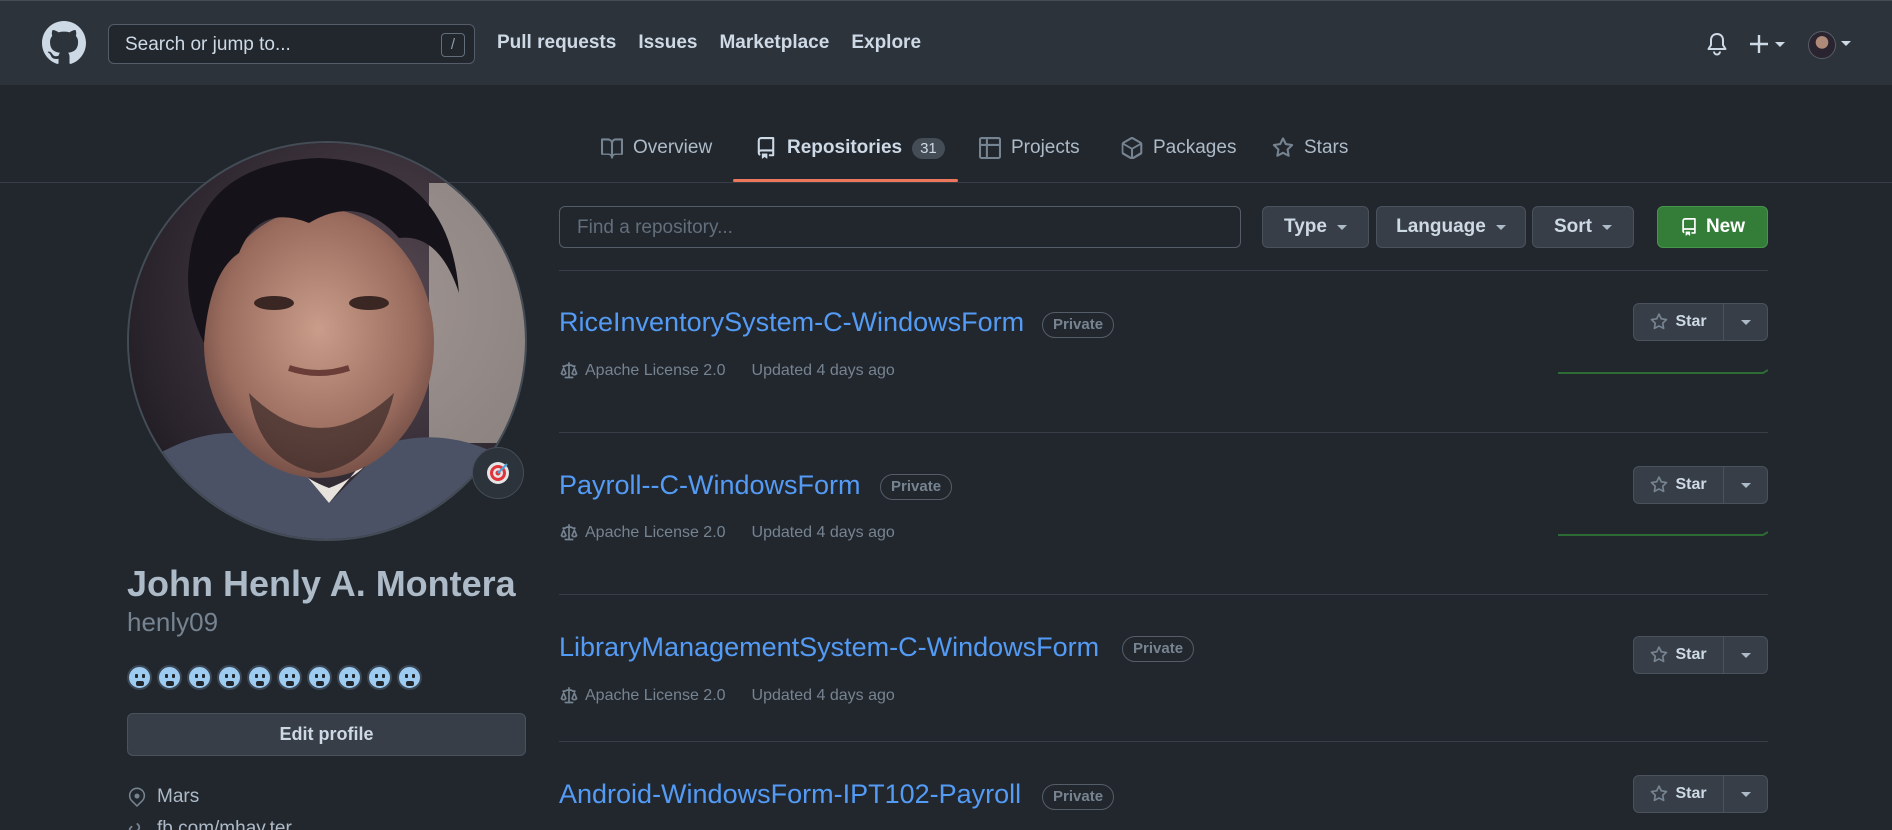 The height and width of the screenshot is (830, 1892). Describe the element at coordinates (845, 180) in the screenshot. I see `active-tab-indicator` at that location.